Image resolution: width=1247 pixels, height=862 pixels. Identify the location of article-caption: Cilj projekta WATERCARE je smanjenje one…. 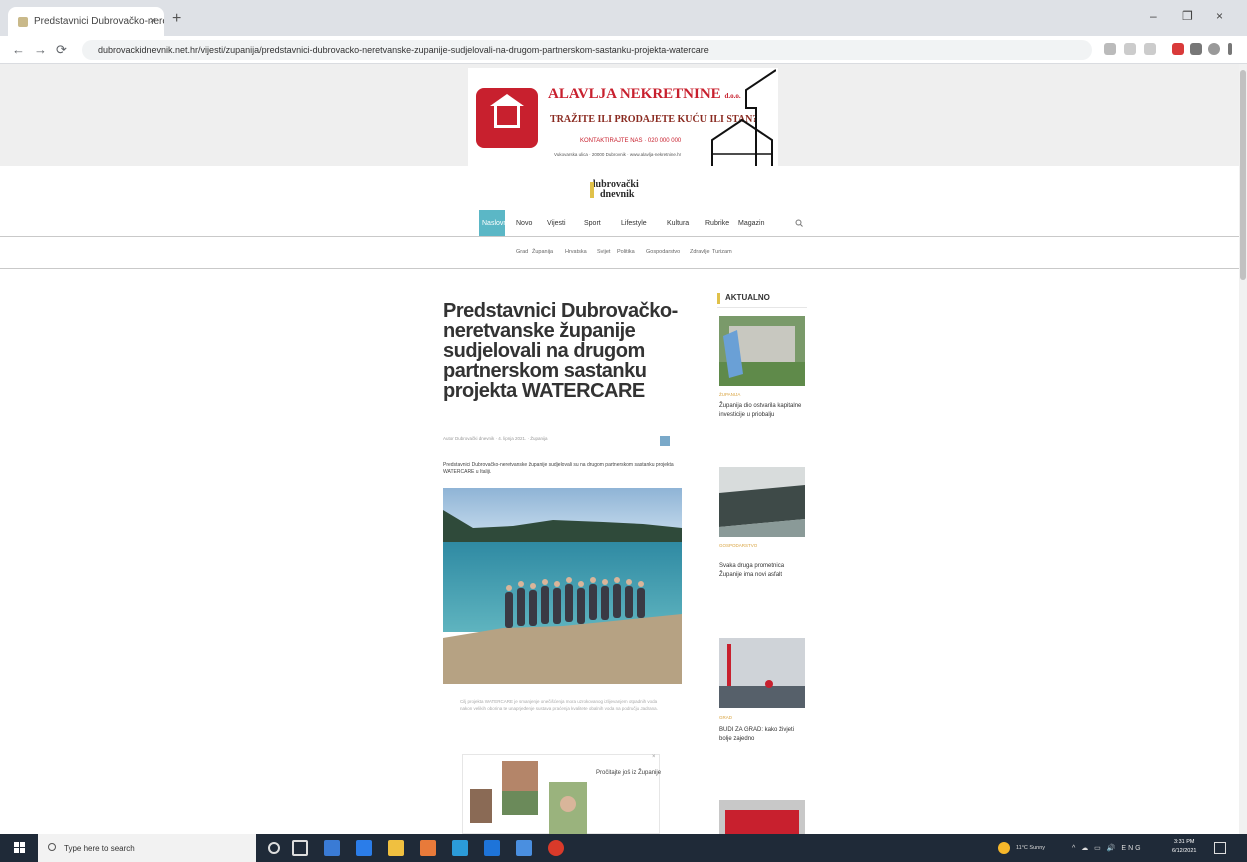
(559, 705).